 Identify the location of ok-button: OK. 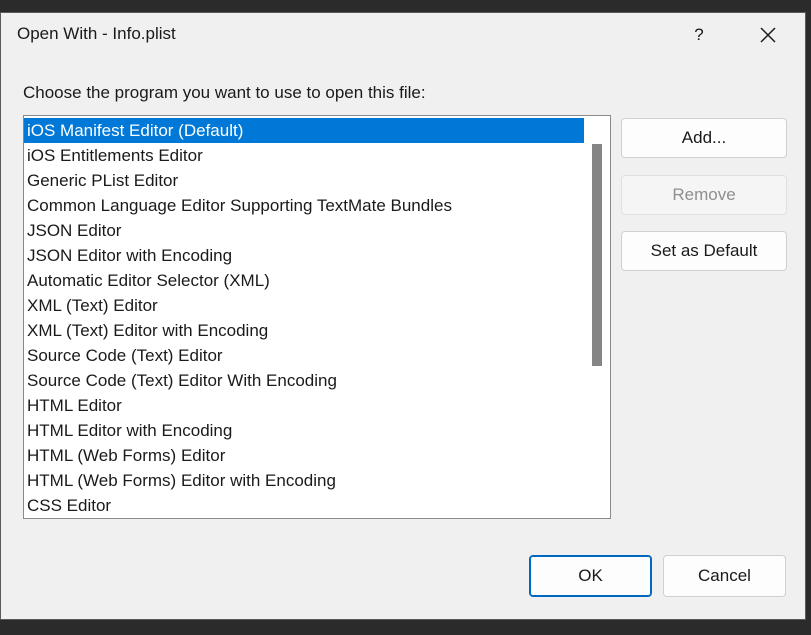
(590, 576).